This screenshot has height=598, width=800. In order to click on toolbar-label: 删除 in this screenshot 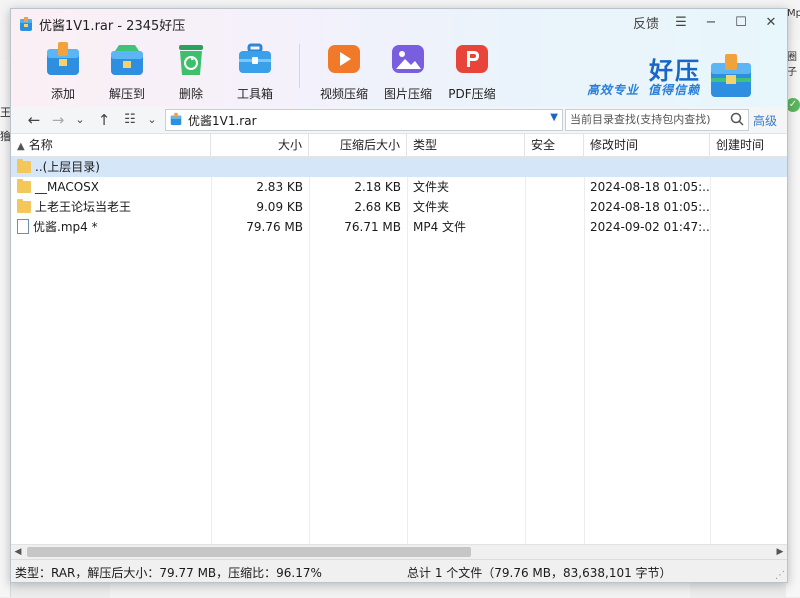, I will do `click(190, 94)`.